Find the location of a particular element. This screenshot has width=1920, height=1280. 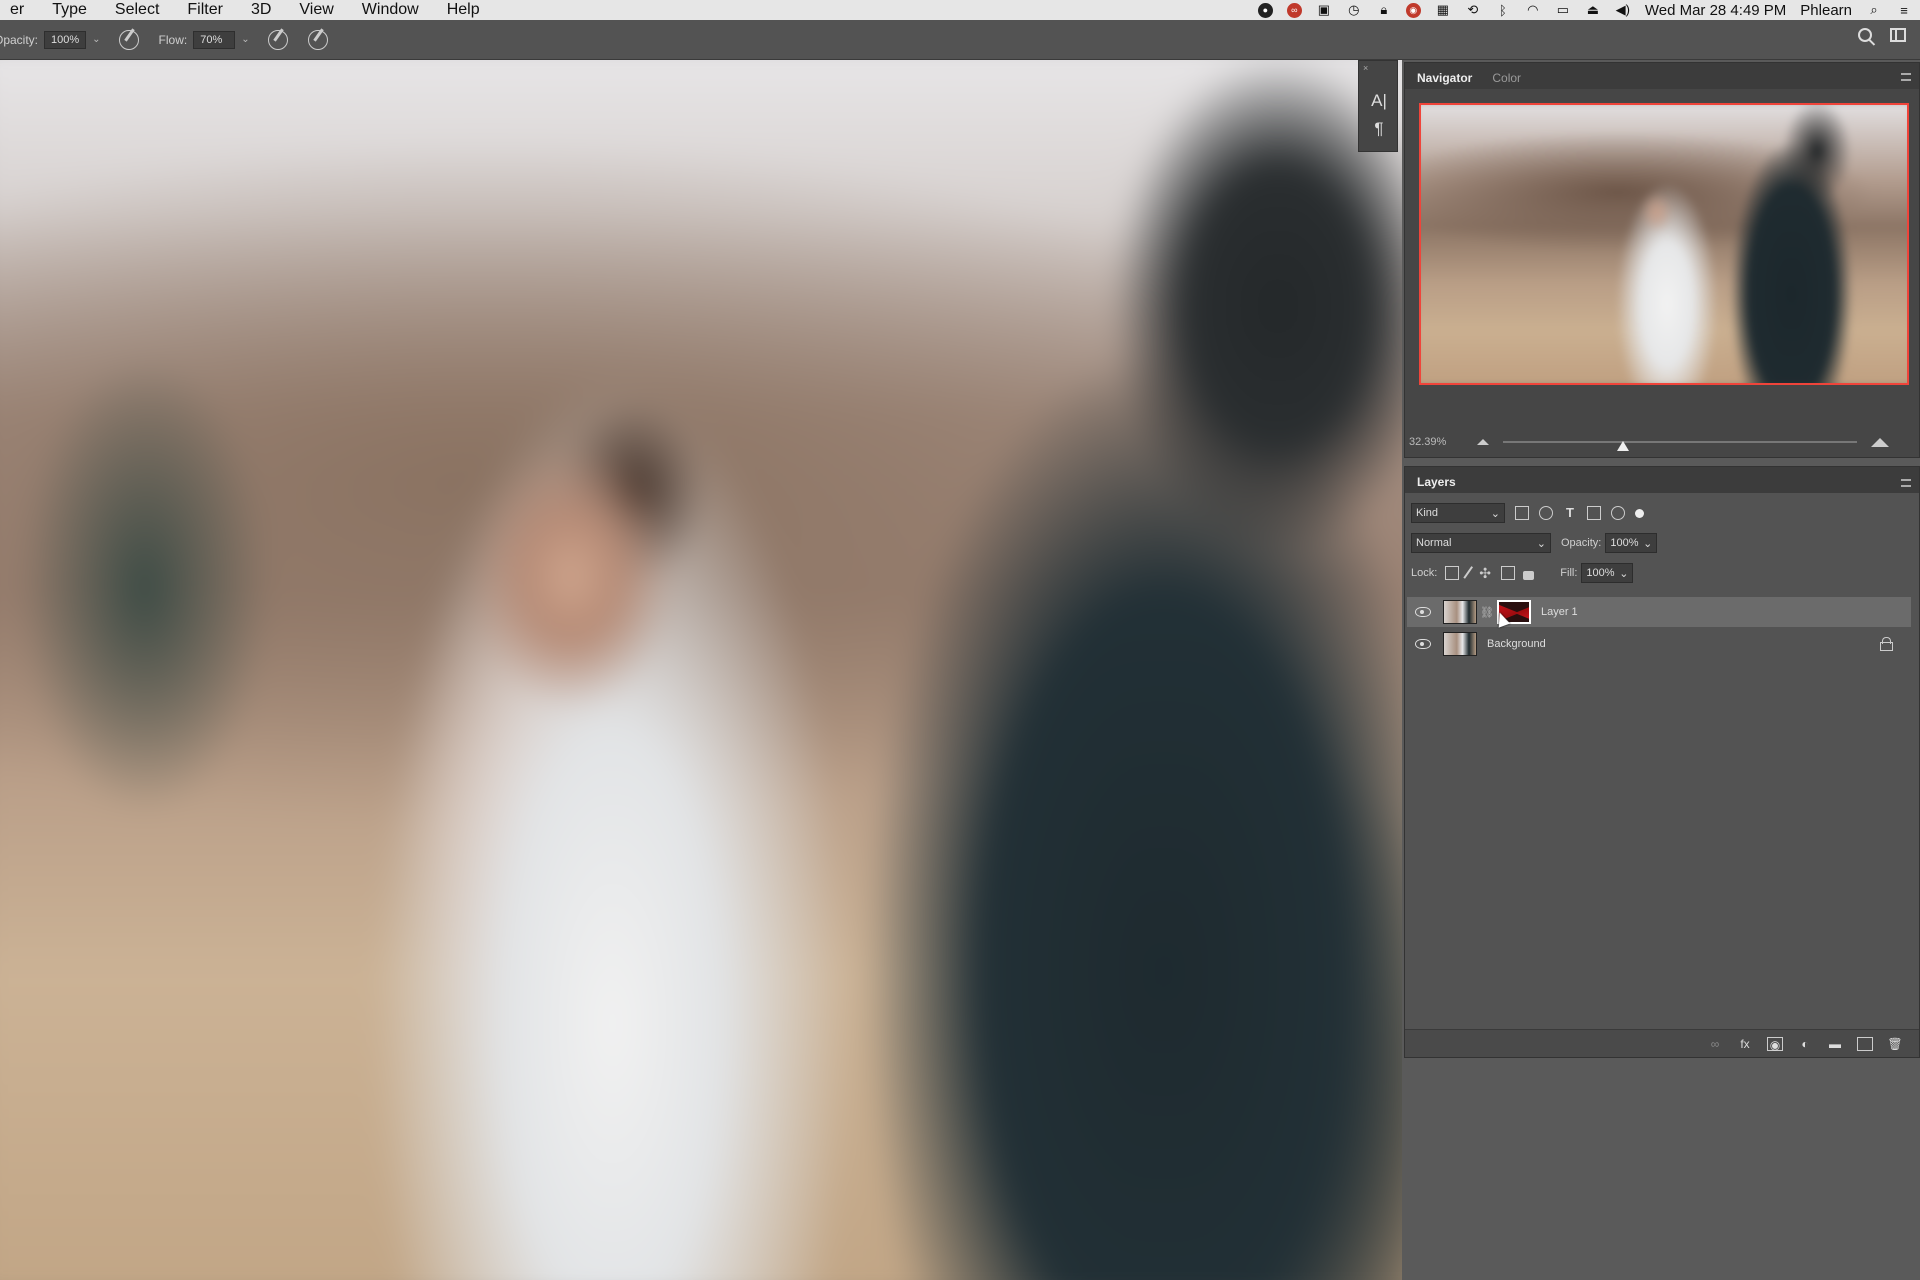

character-icon: A| is located at coordinates (1379, 101).